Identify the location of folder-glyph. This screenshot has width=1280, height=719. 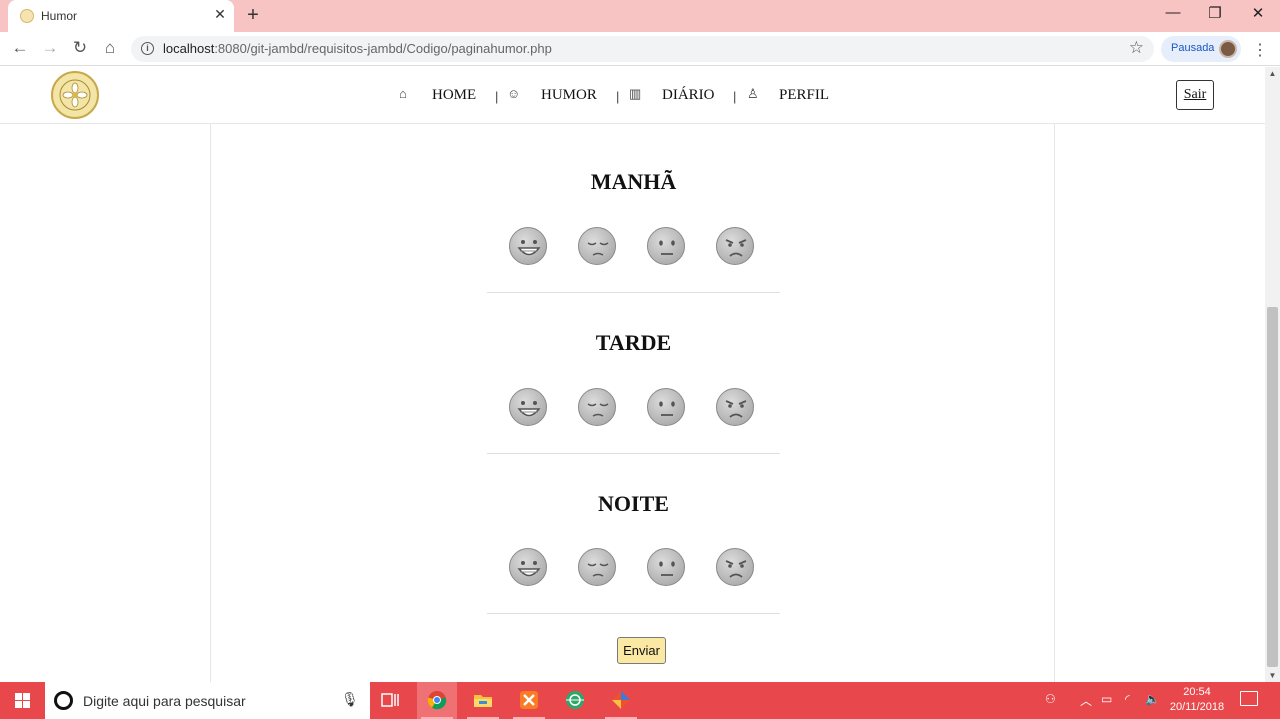
(483, 701).